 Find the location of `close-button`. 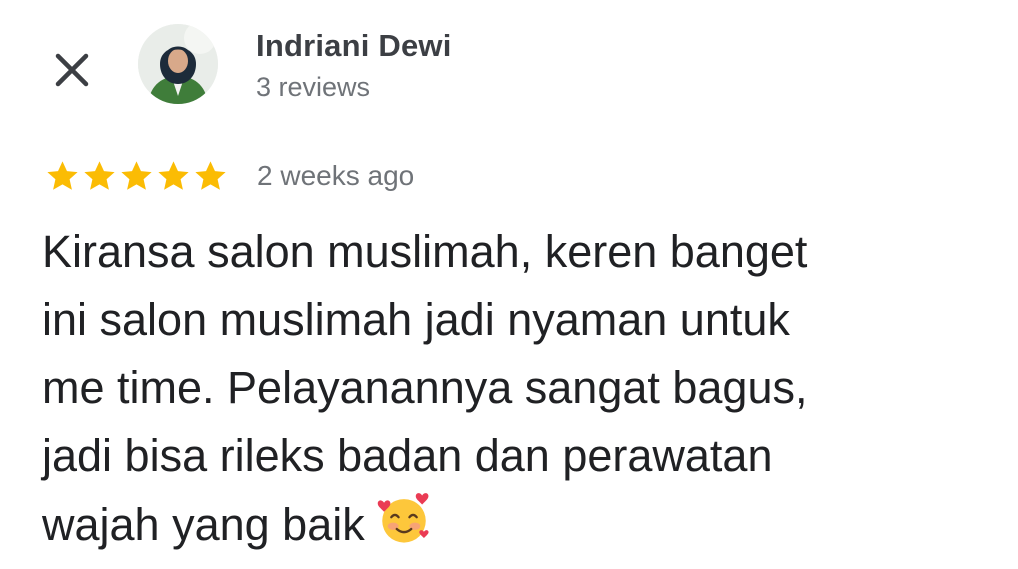

close-button is located at coordinates (72, 70).